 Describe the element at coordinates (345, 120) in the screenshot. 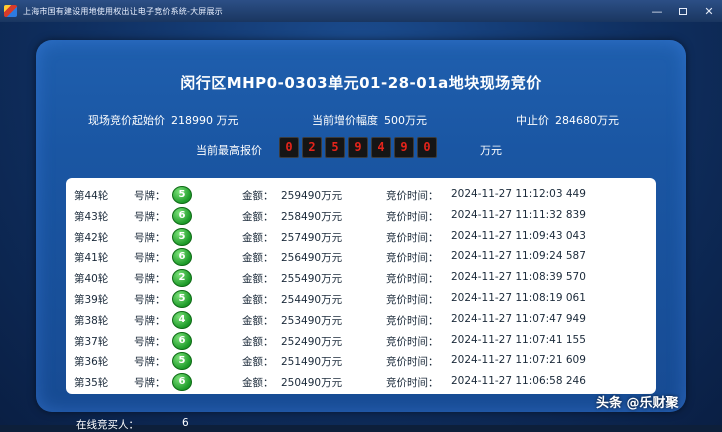

I see `increment-label: 当前增价幅度` at that location.